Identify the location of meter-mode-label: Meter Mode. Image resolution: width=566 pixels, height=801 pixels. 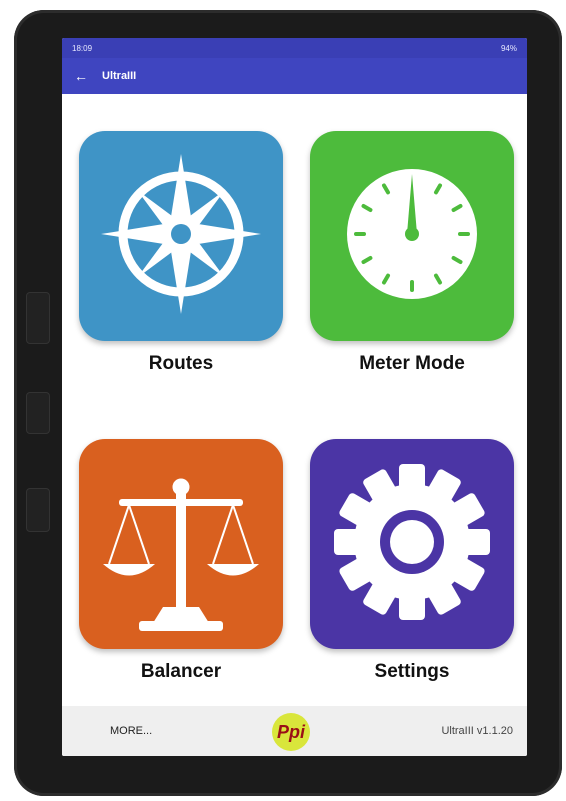
(412, 364).